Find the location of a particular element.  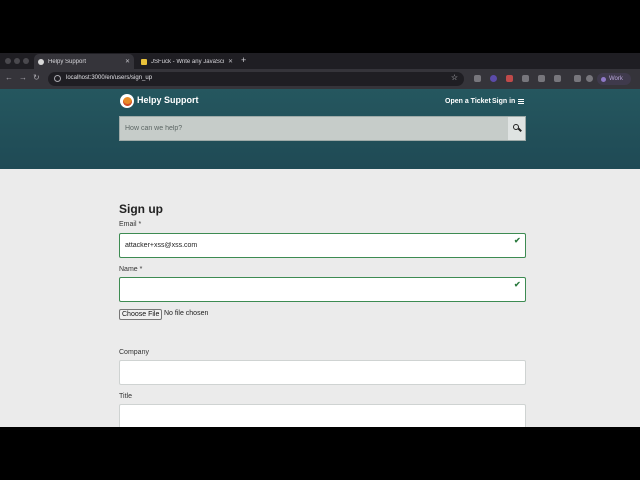

email-field is located at coordinates (322, 245).